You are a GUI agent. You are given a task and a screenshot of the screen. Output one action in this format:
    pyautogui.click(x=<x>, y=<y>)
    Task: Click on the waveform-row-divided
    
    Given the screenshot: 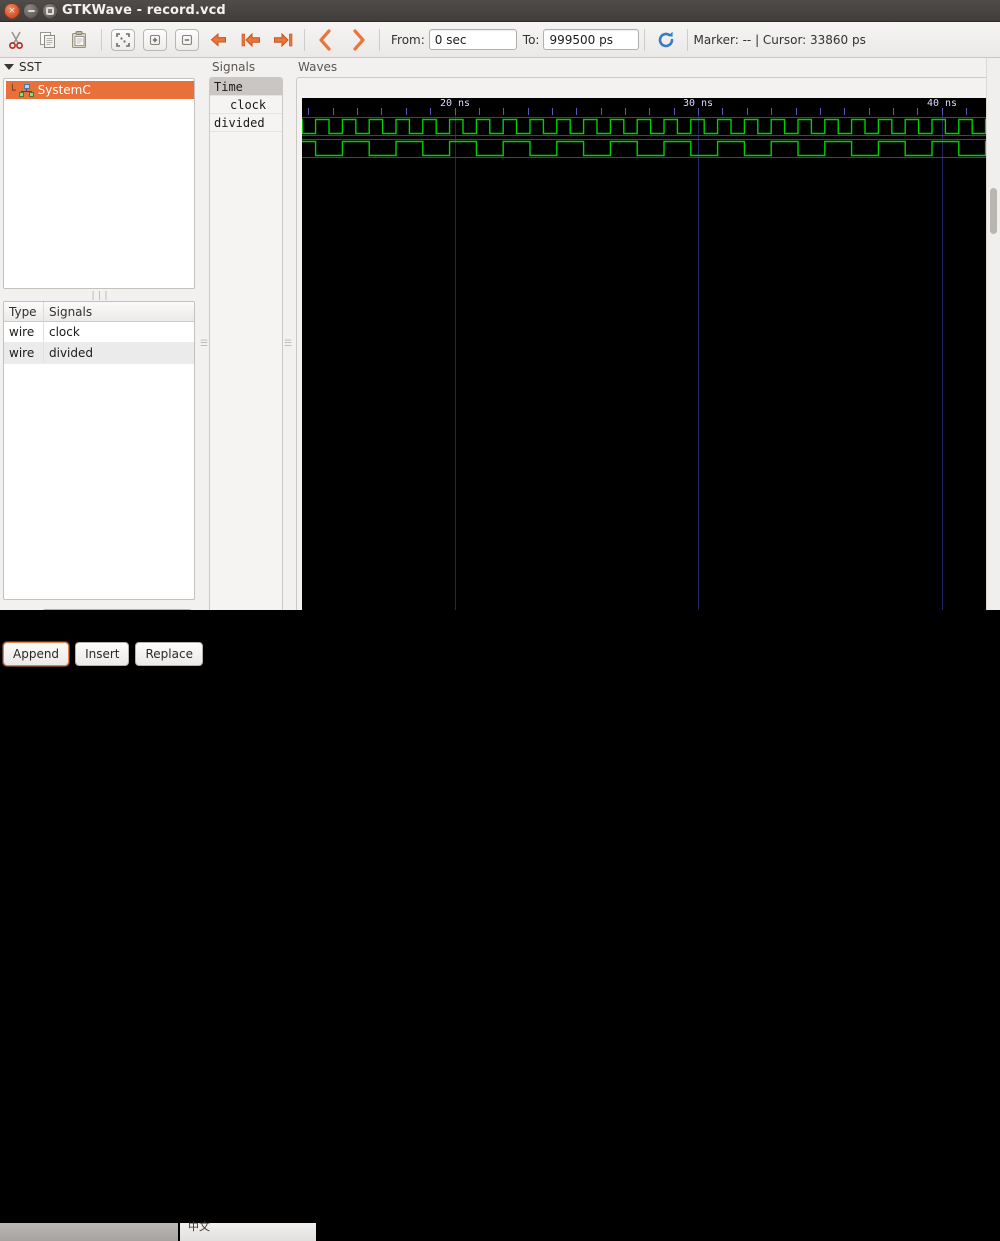 What is the action you would take?
    pyautogui.click(x=645, y=149)
    